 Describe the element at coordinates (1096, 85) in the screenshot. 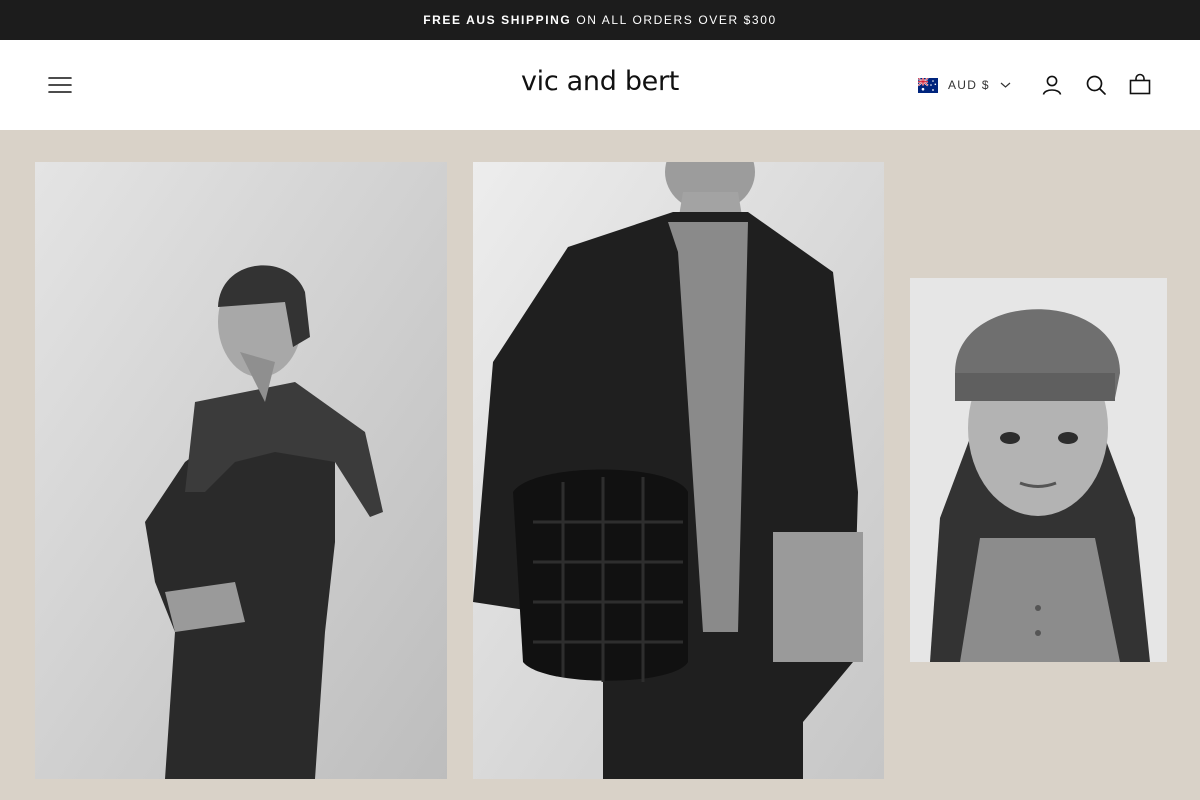

I see `search-icon` at that location.